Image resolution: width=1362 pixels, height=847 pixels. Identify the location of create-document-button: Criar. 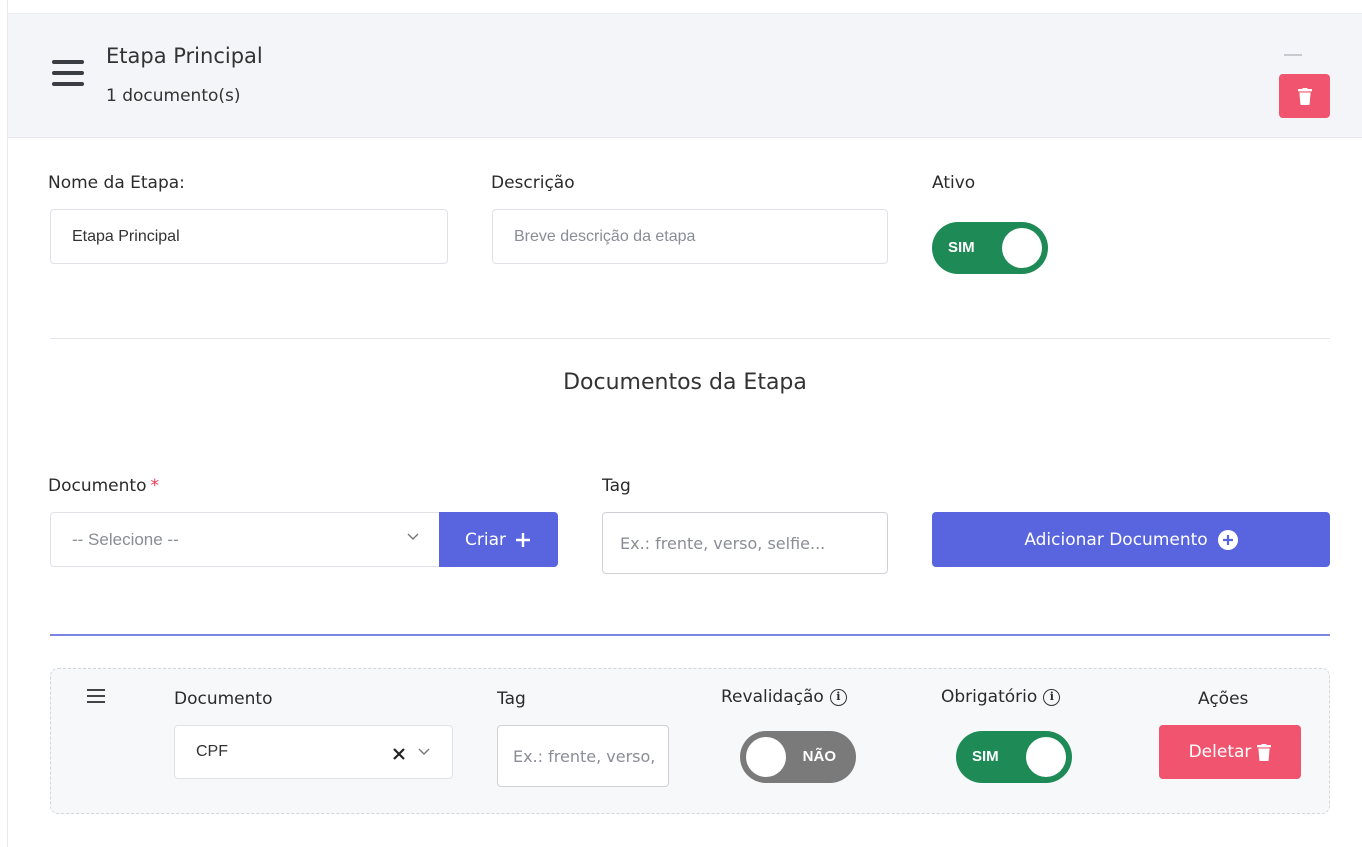
(498, 539).